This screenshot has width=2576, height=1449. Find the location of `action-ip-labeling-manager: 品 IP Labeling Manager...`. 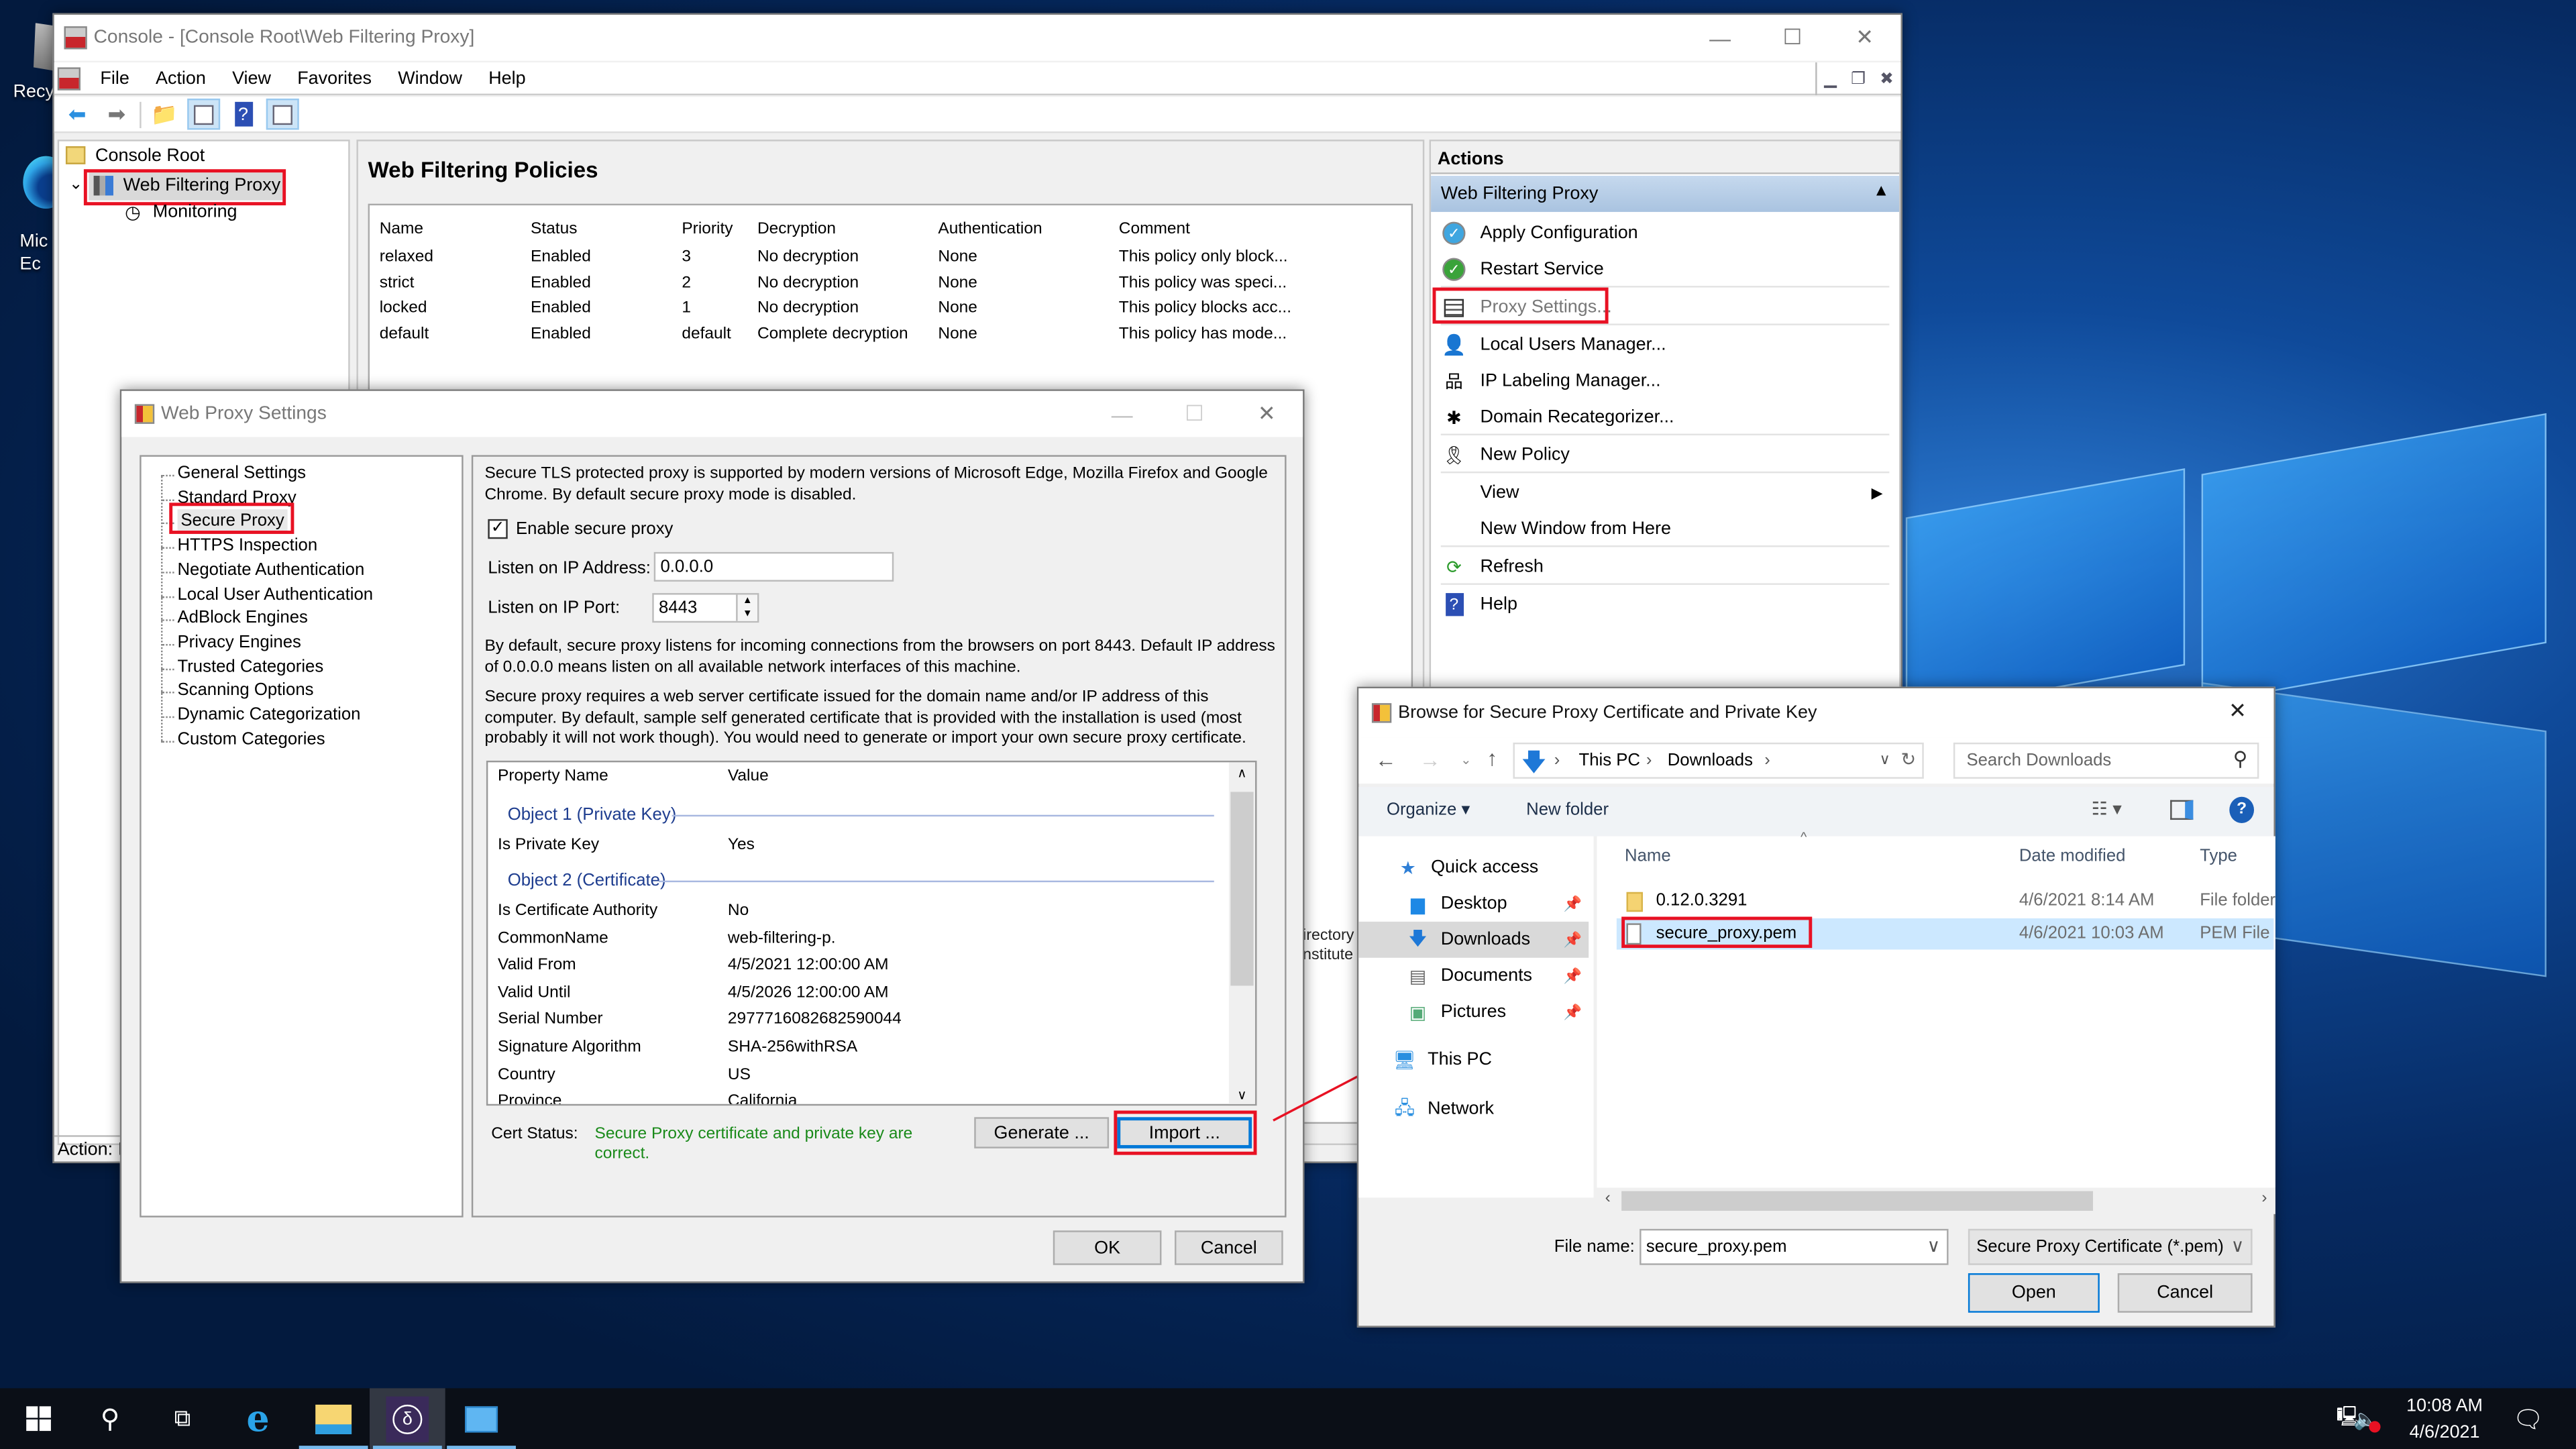

action-ip-labeling-manager: 品 IP Labeling Manager... is located at coordinates (1665, 381).